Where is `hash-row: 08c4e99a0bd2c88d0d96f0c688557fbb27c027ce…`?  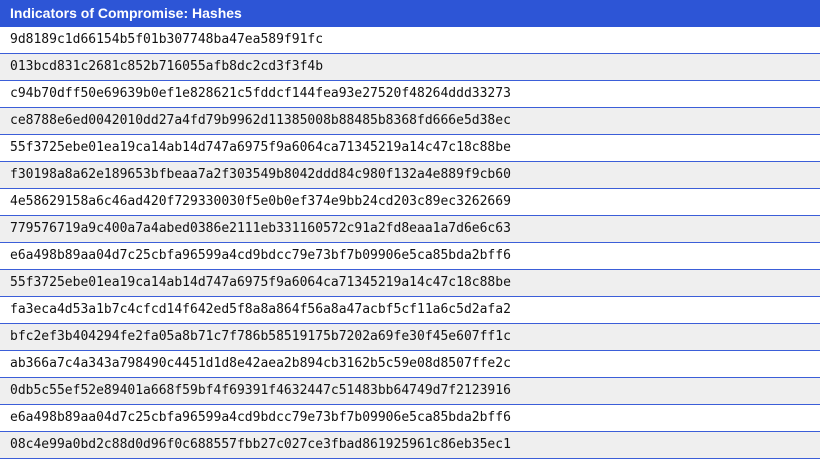
hash-row: 08c4e99a0bd2c88d0d96f0c688557fbb27c027ce… is located at coordinates (410, 445).